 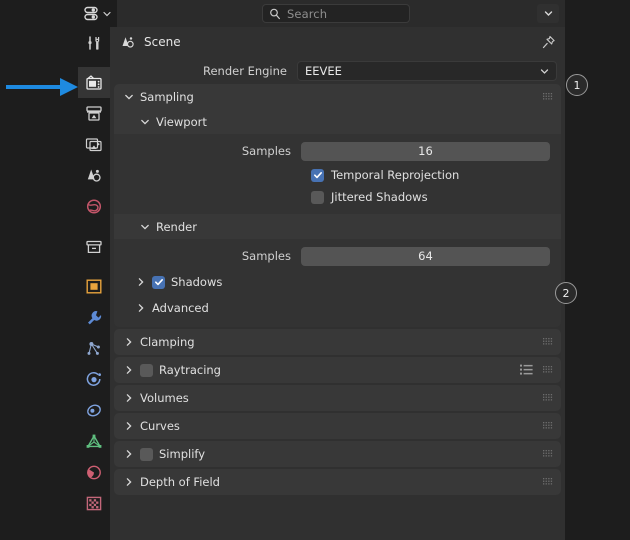 I want to click on render-advanced-row: Advanced, so click(x=337, y=308).